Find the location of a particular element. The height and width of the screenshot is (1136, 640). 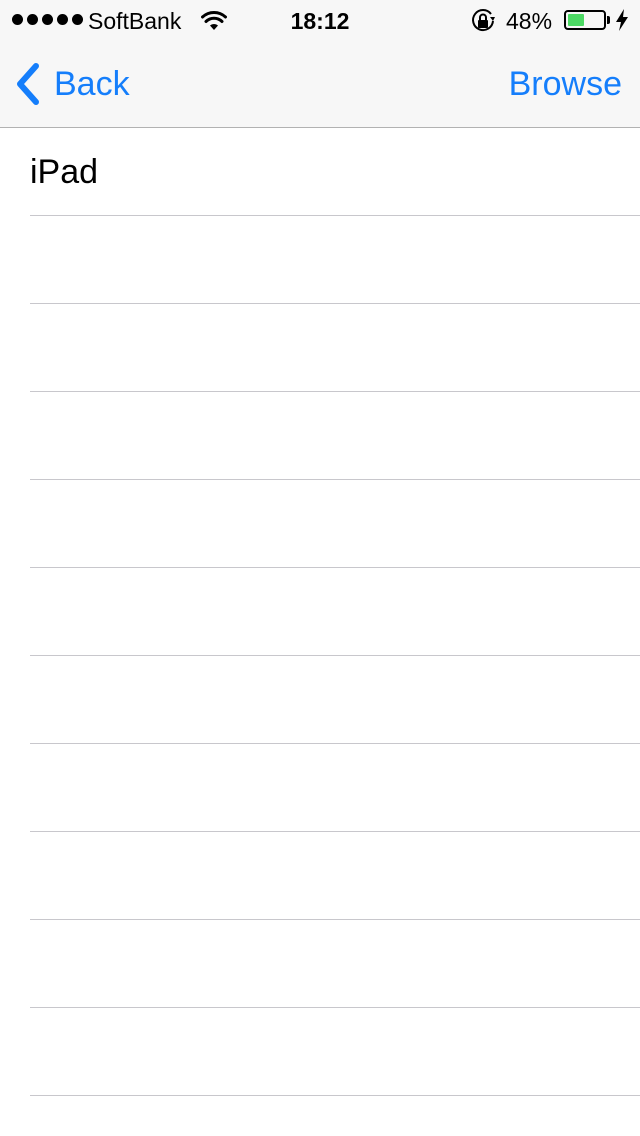

battery-level-fill is located at coordinates (576, 20).